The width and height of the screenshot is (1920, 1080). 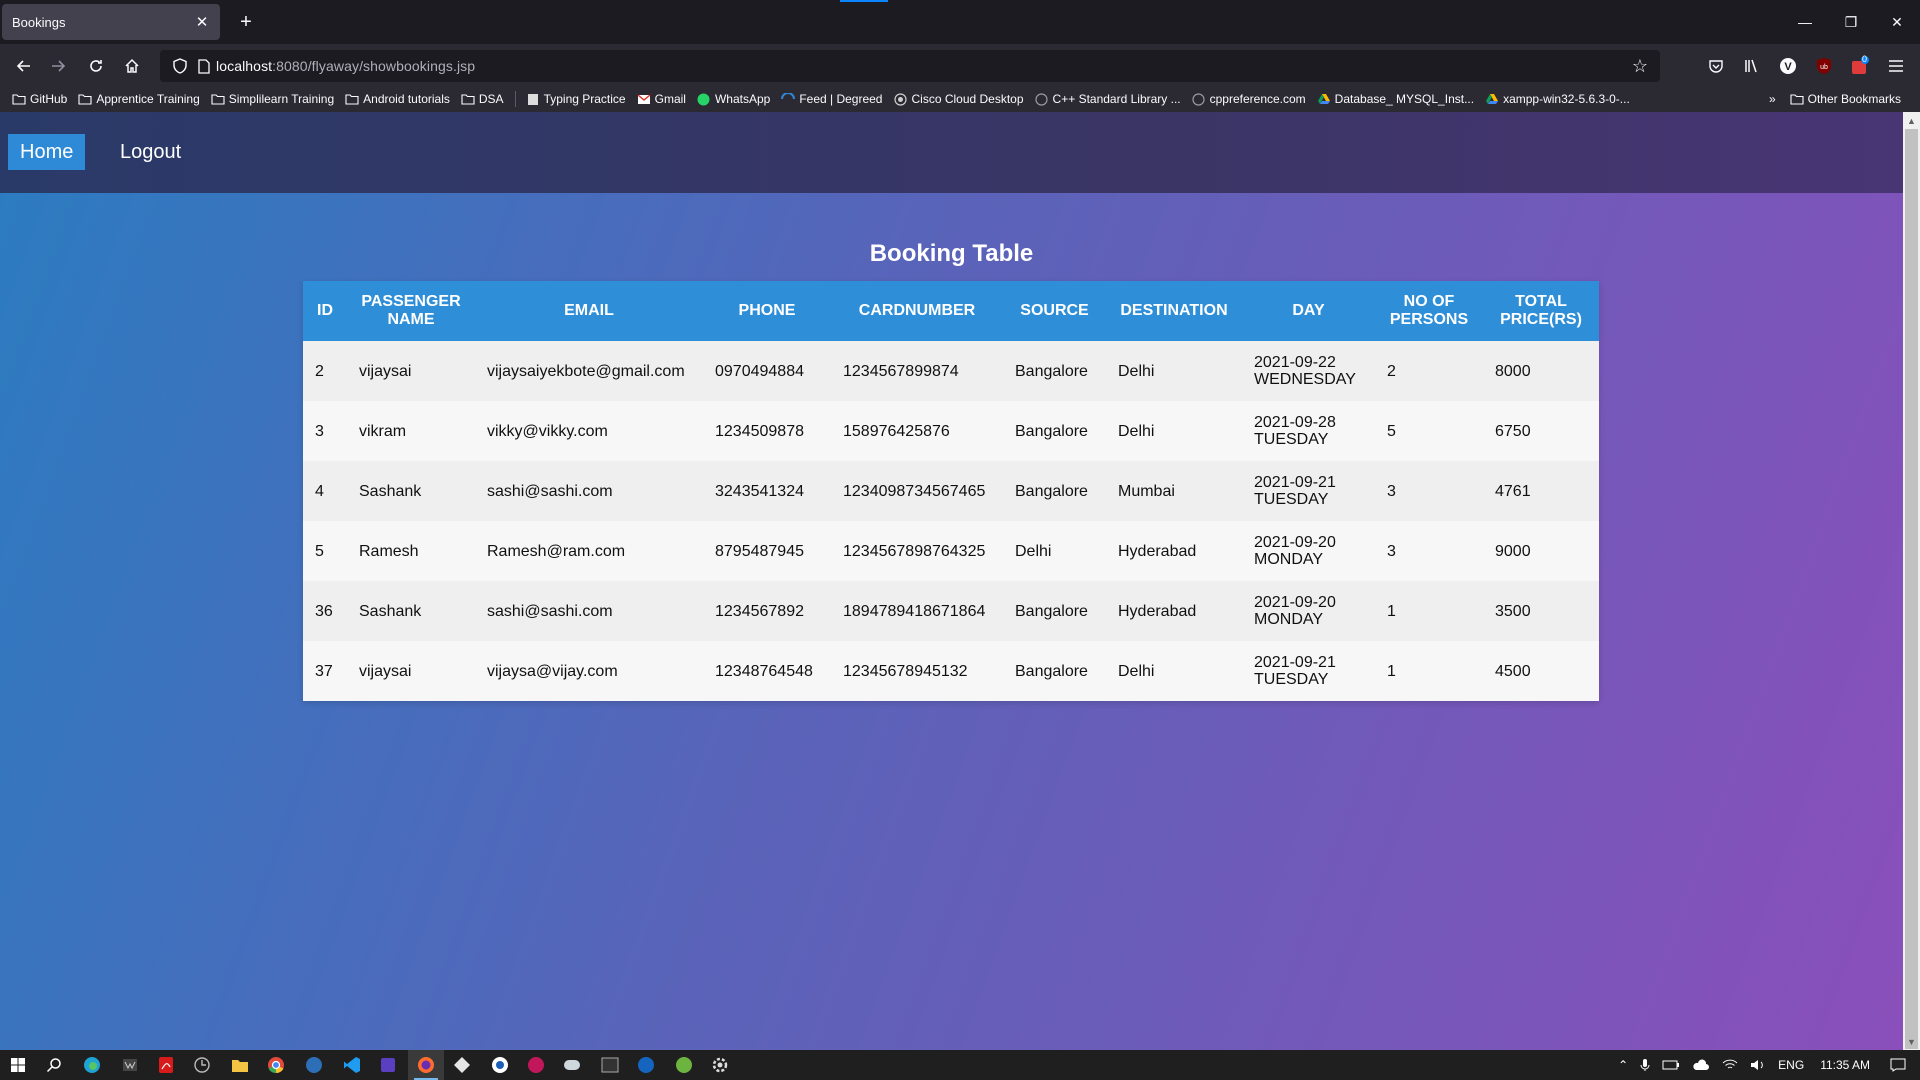 I want to click on bookmarks-overflow-icon: », so click(x=1772, y=99).